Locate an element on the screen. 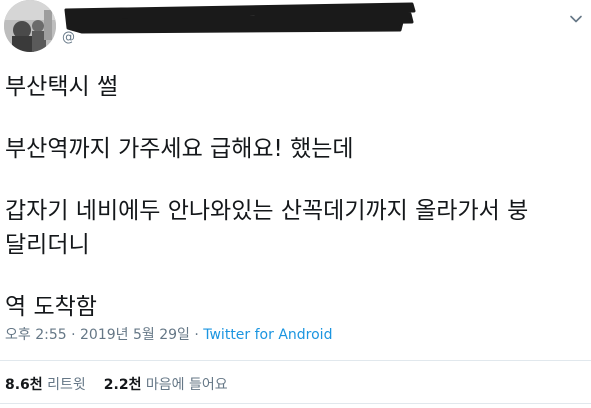  redacted-name-scribble is located at coordinates (240, 18).